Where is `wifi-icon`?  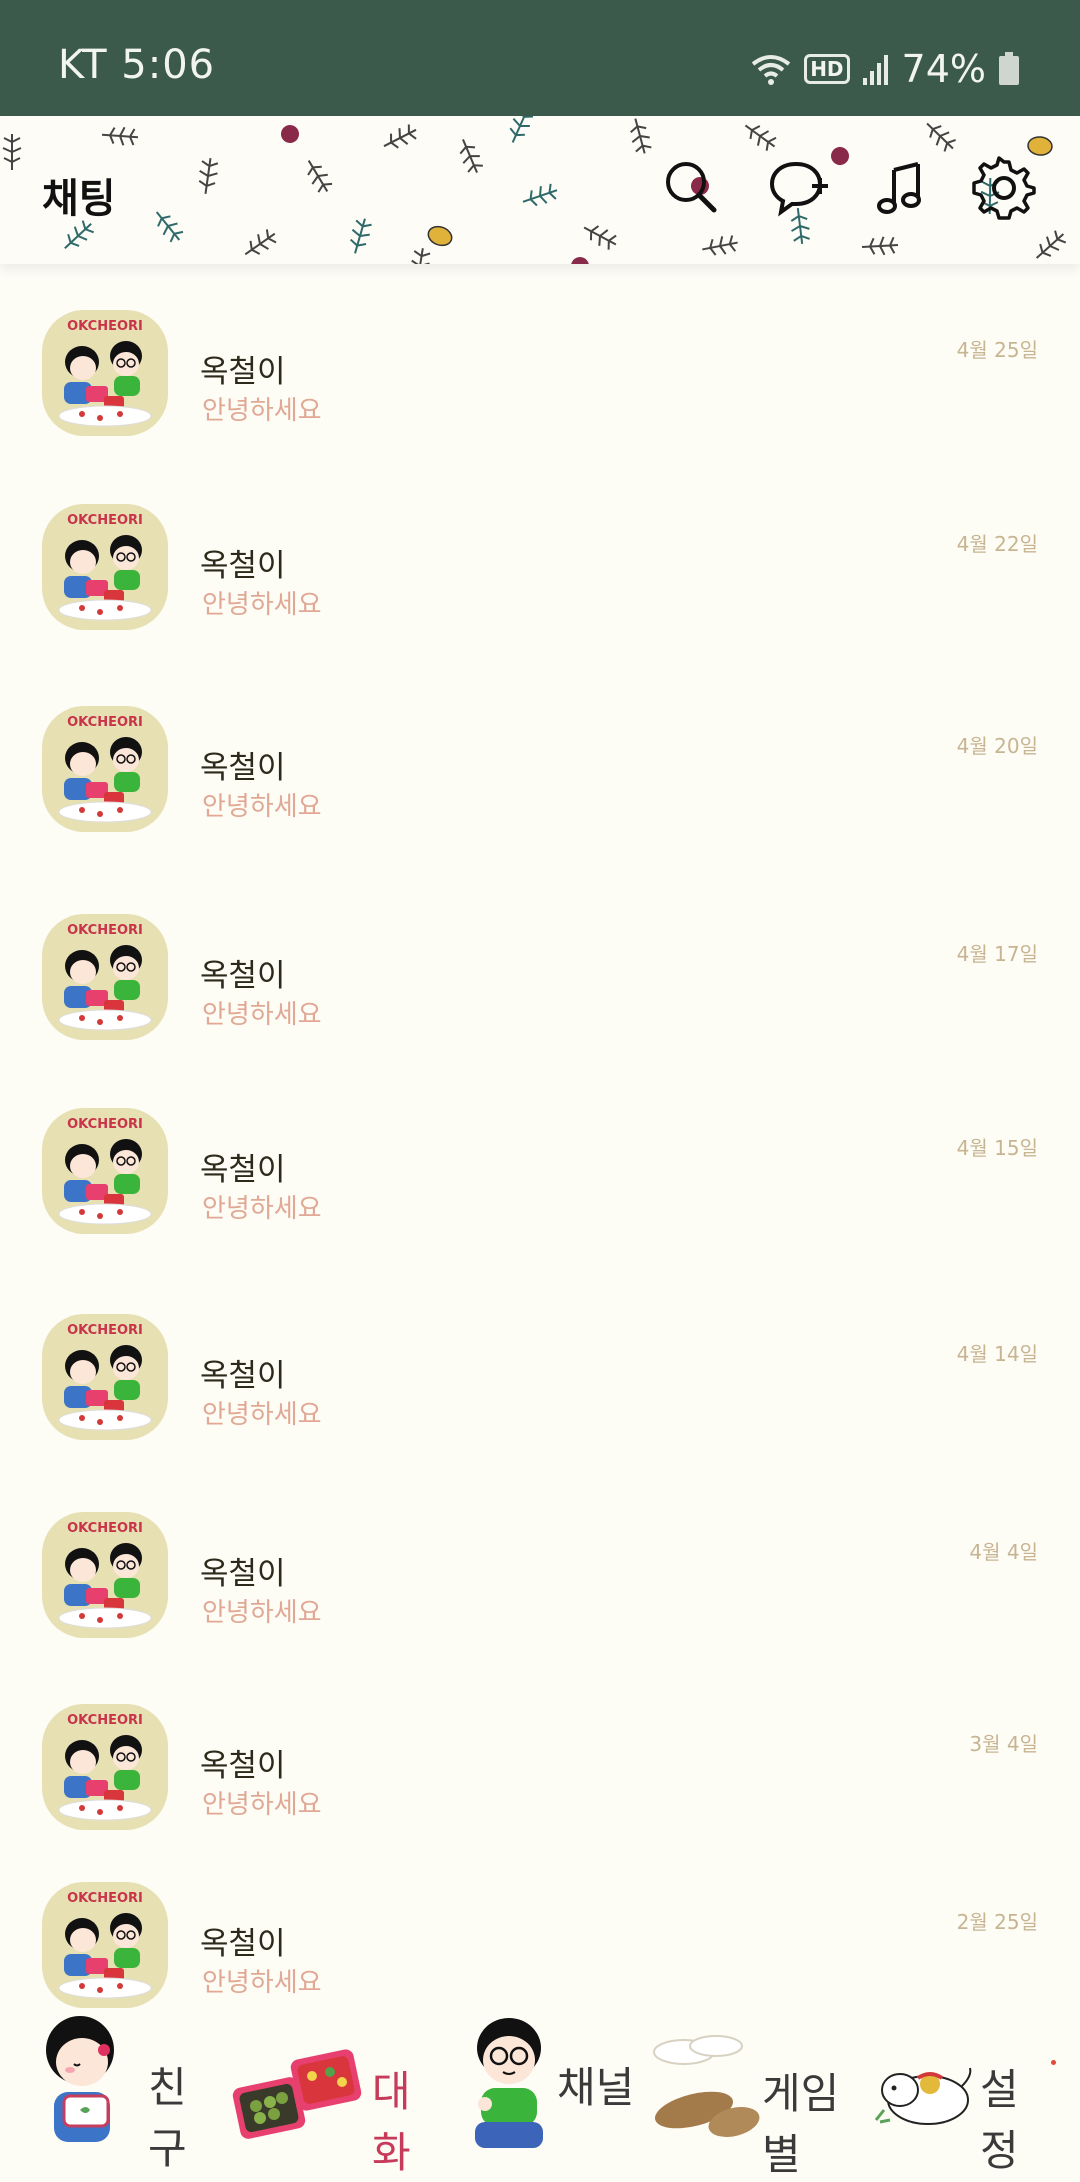 wifi-icon is located at coordinates (771, 69).